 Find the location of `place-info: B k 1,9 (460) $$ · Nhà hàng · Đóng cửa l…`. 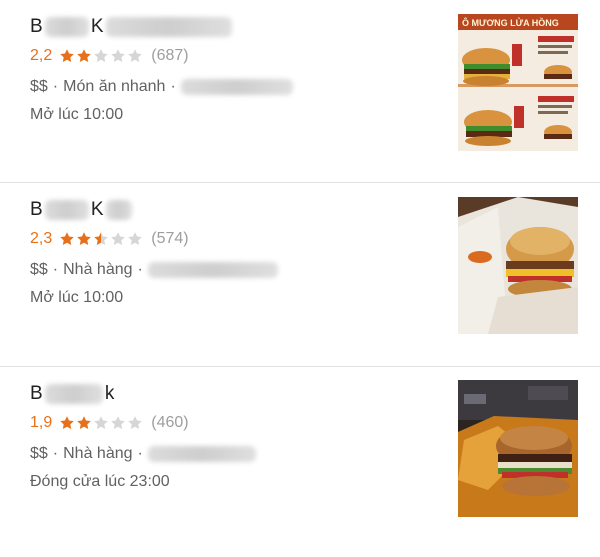

place-info: B k 1,9 (460) $$ · Nhà hàng · Đóng cửa l… is located at coordinates (225, 437).